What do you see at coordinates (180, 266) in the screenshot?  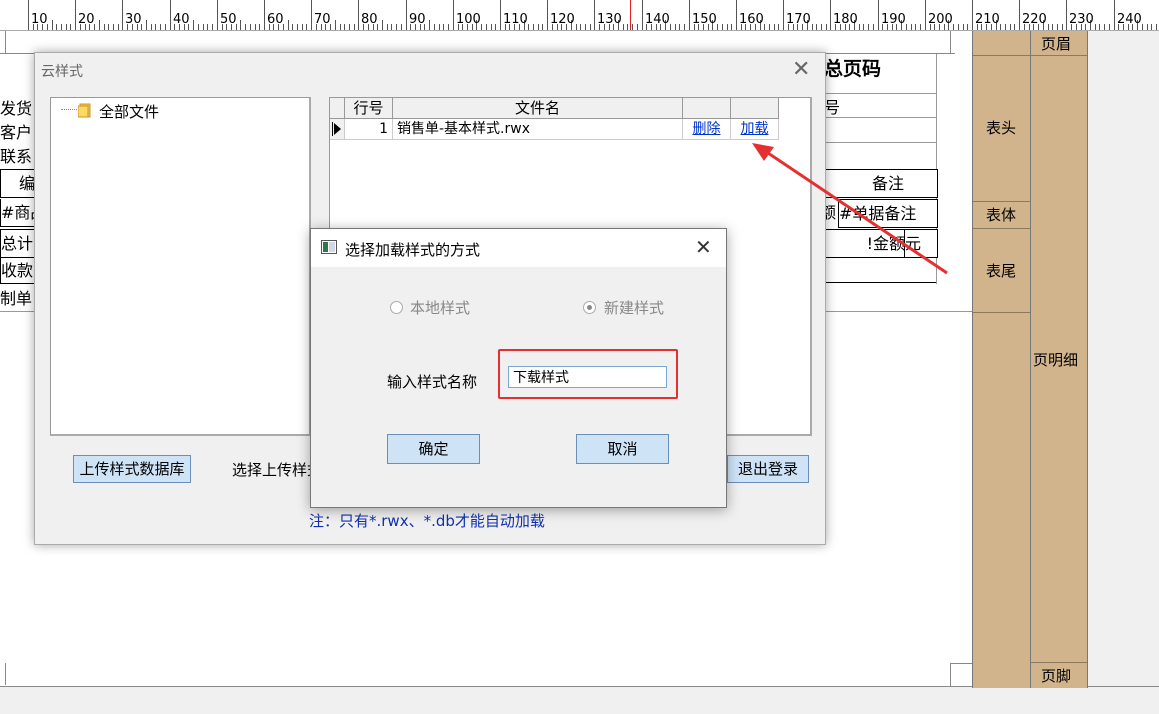 I see `file-tree: 全部文件` at bounding box center [180, 266].